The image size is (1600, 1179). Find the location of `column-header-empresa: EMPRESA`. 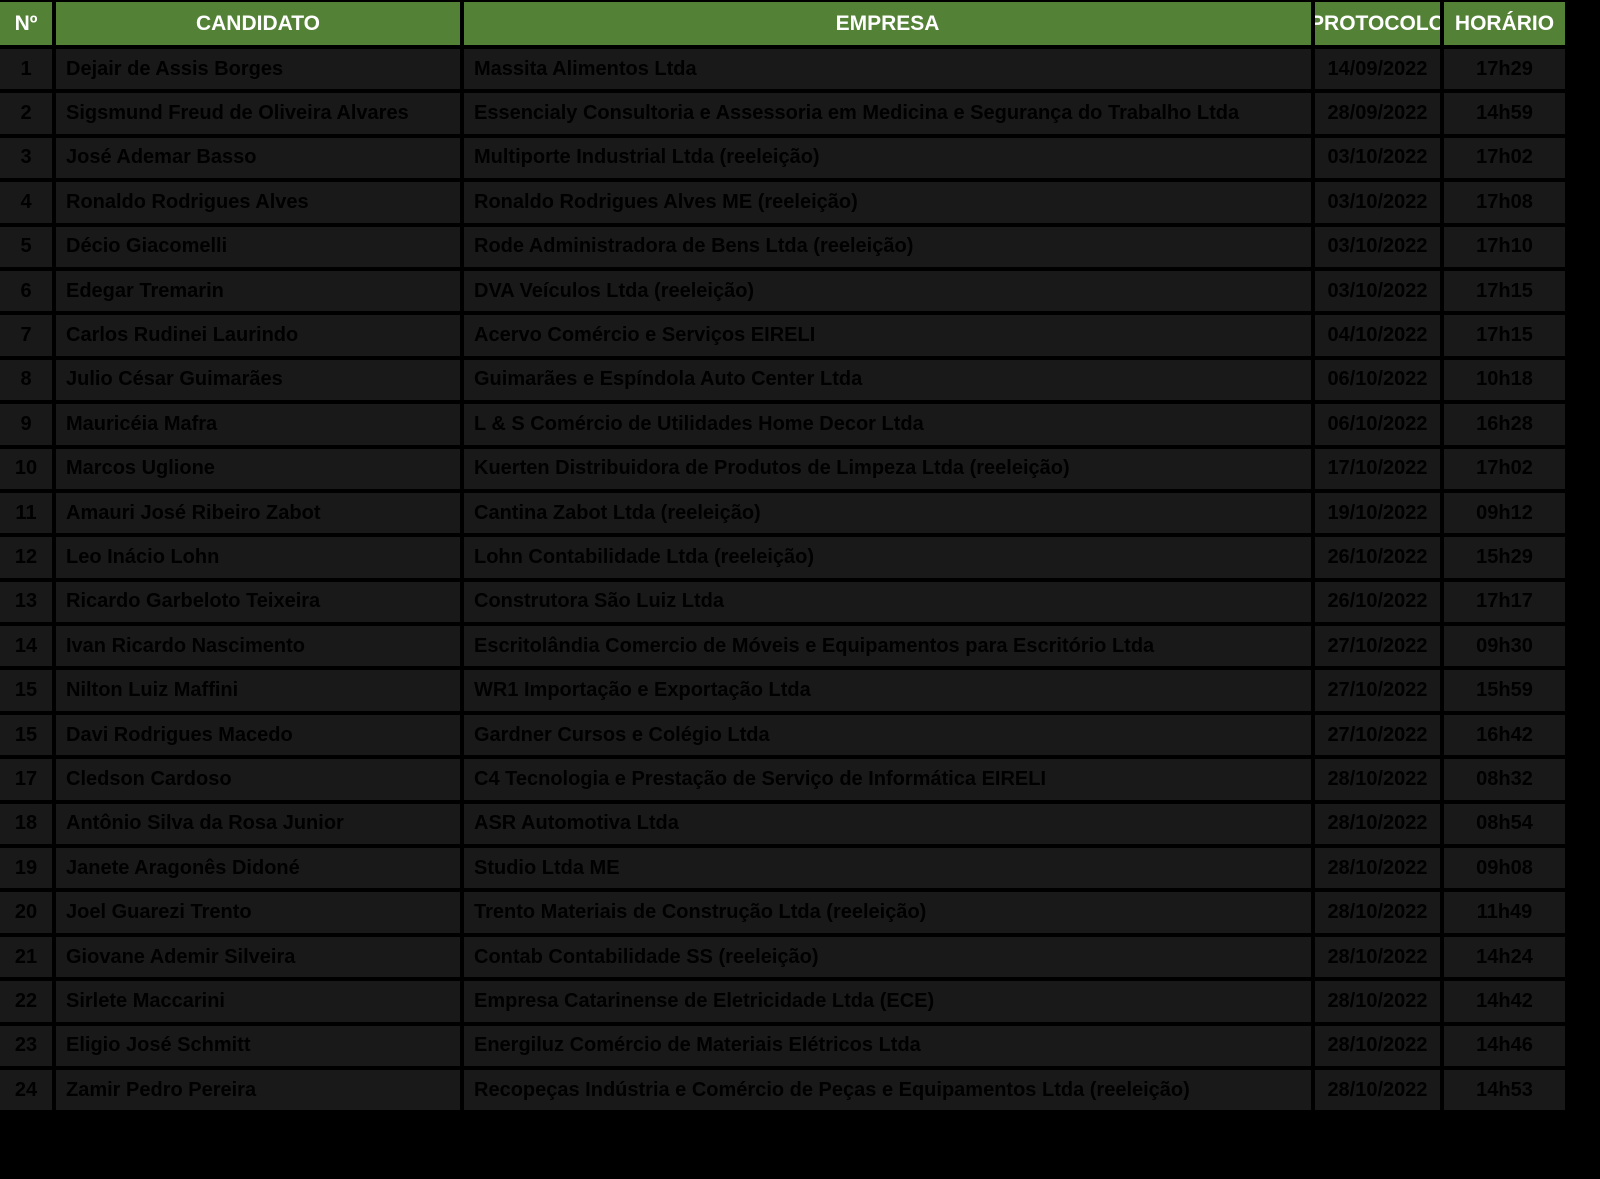

column-header-empresa: EMPRESA is located at coordinates (887, 23).